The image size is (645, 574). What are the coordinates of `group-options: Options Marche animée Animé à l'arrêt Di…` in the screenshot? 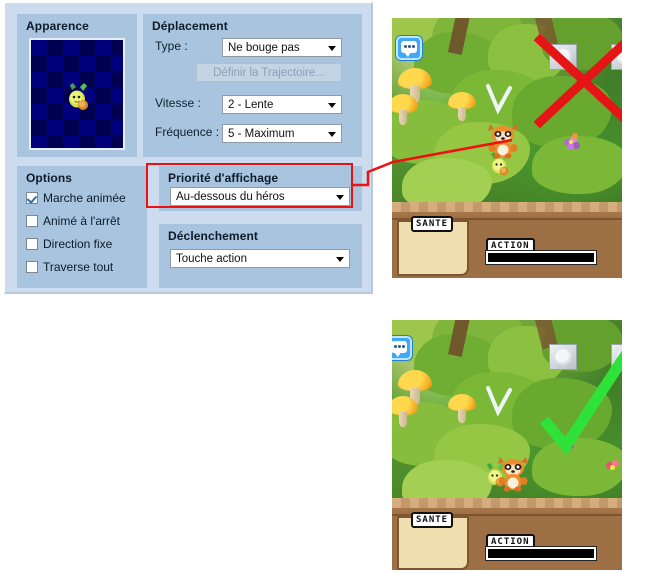 It's located at (82, 227).